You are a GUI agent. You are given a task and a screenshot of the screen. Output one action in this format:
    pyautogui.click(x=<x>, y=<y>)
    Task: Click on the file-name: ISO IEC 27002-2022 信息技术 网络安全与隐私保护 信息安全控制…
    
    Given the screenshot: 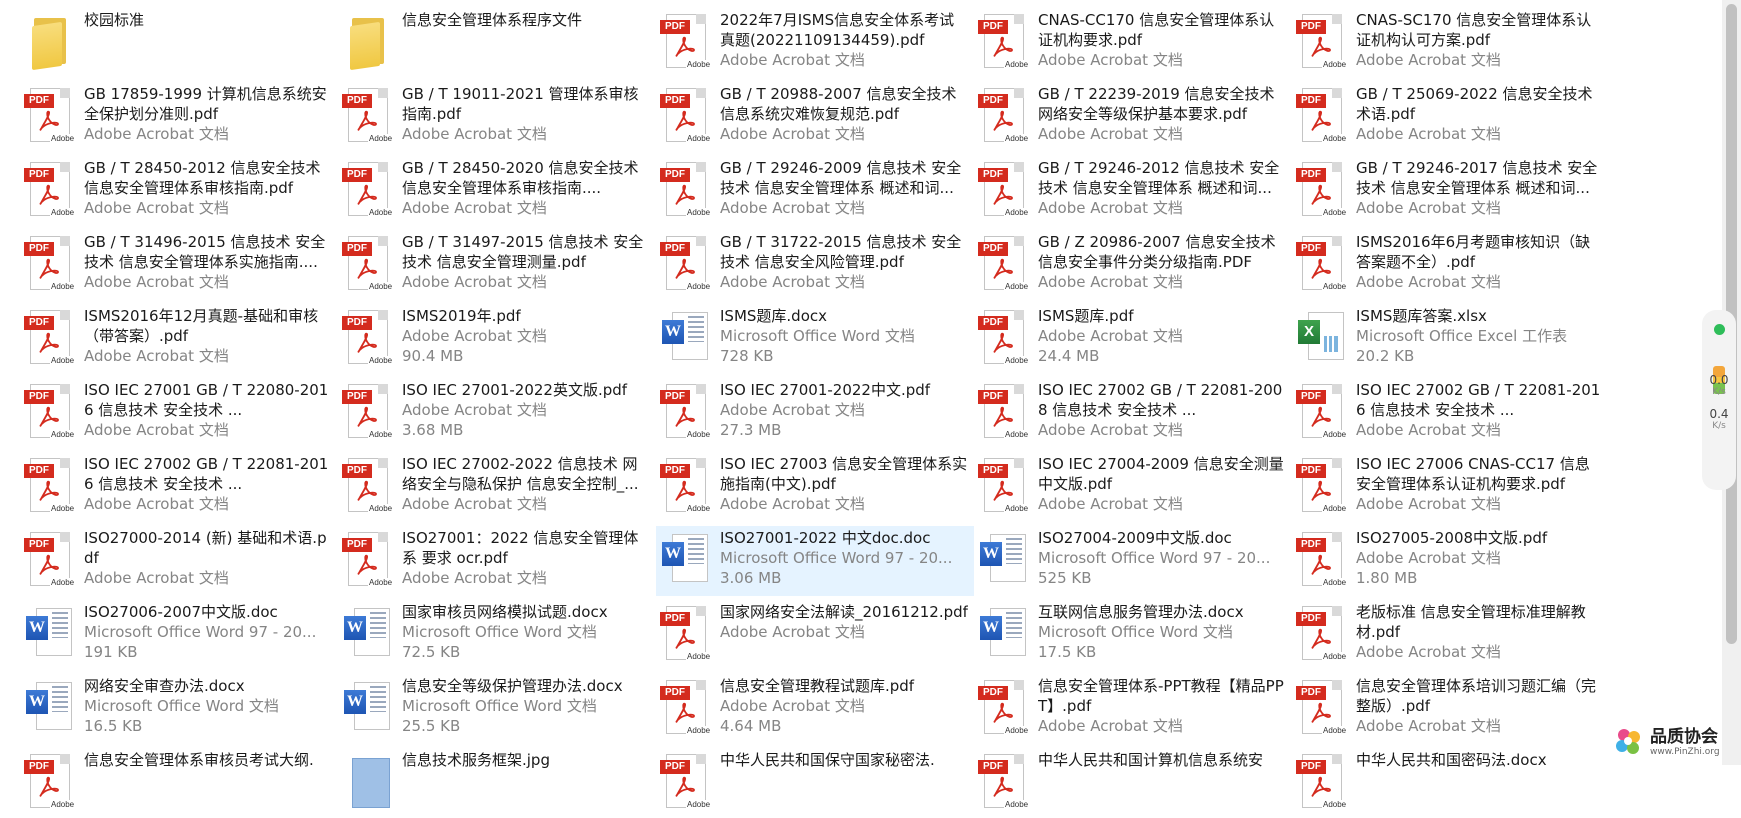 What is the action you would take?
    pyautogui.click(x=520, y=474)
    